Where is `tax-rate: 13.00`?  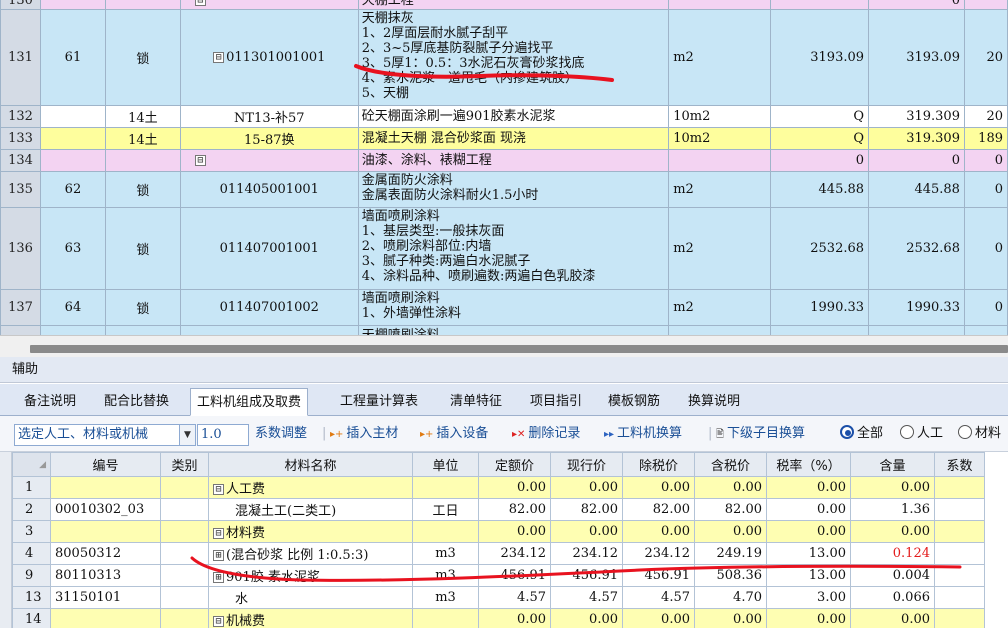
tax-rate: 13.00 is located at coordinates (808, 575).